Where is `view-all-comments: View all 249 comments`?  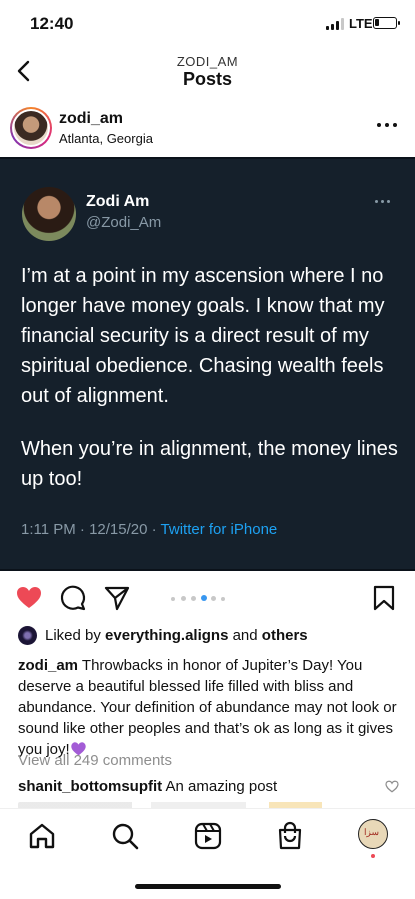 view-all-comments: View all 249 comments is located at coordinates (95, 760).